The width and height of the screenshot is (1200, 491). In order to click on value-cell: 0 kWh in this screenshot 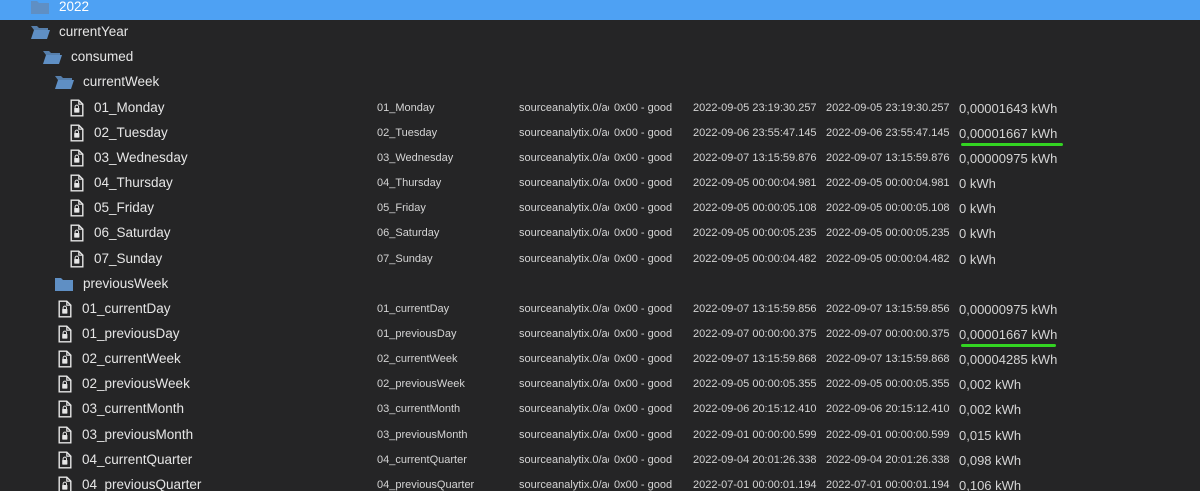, I will do `click(977, 259)`.